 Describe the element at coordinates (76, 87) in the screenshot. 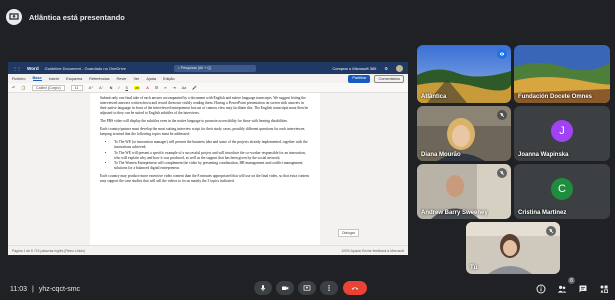

I see `font-size-select: 11` at that location.